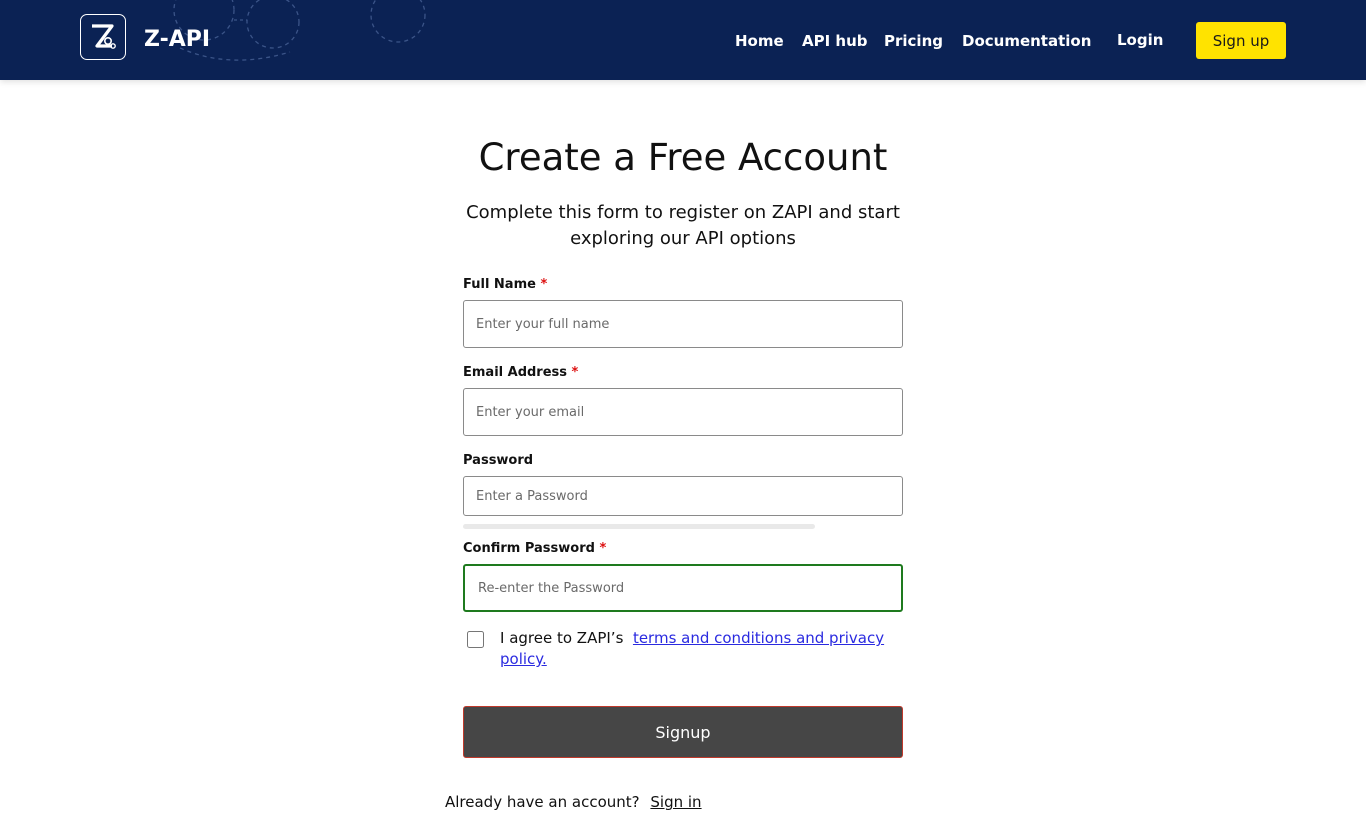 This screenshot has width=1366, height=814. What do you see at coordinates (835, 41) in the screenshot?
I see `nav-api-hub: API hub` at bounding box center [835, 41].